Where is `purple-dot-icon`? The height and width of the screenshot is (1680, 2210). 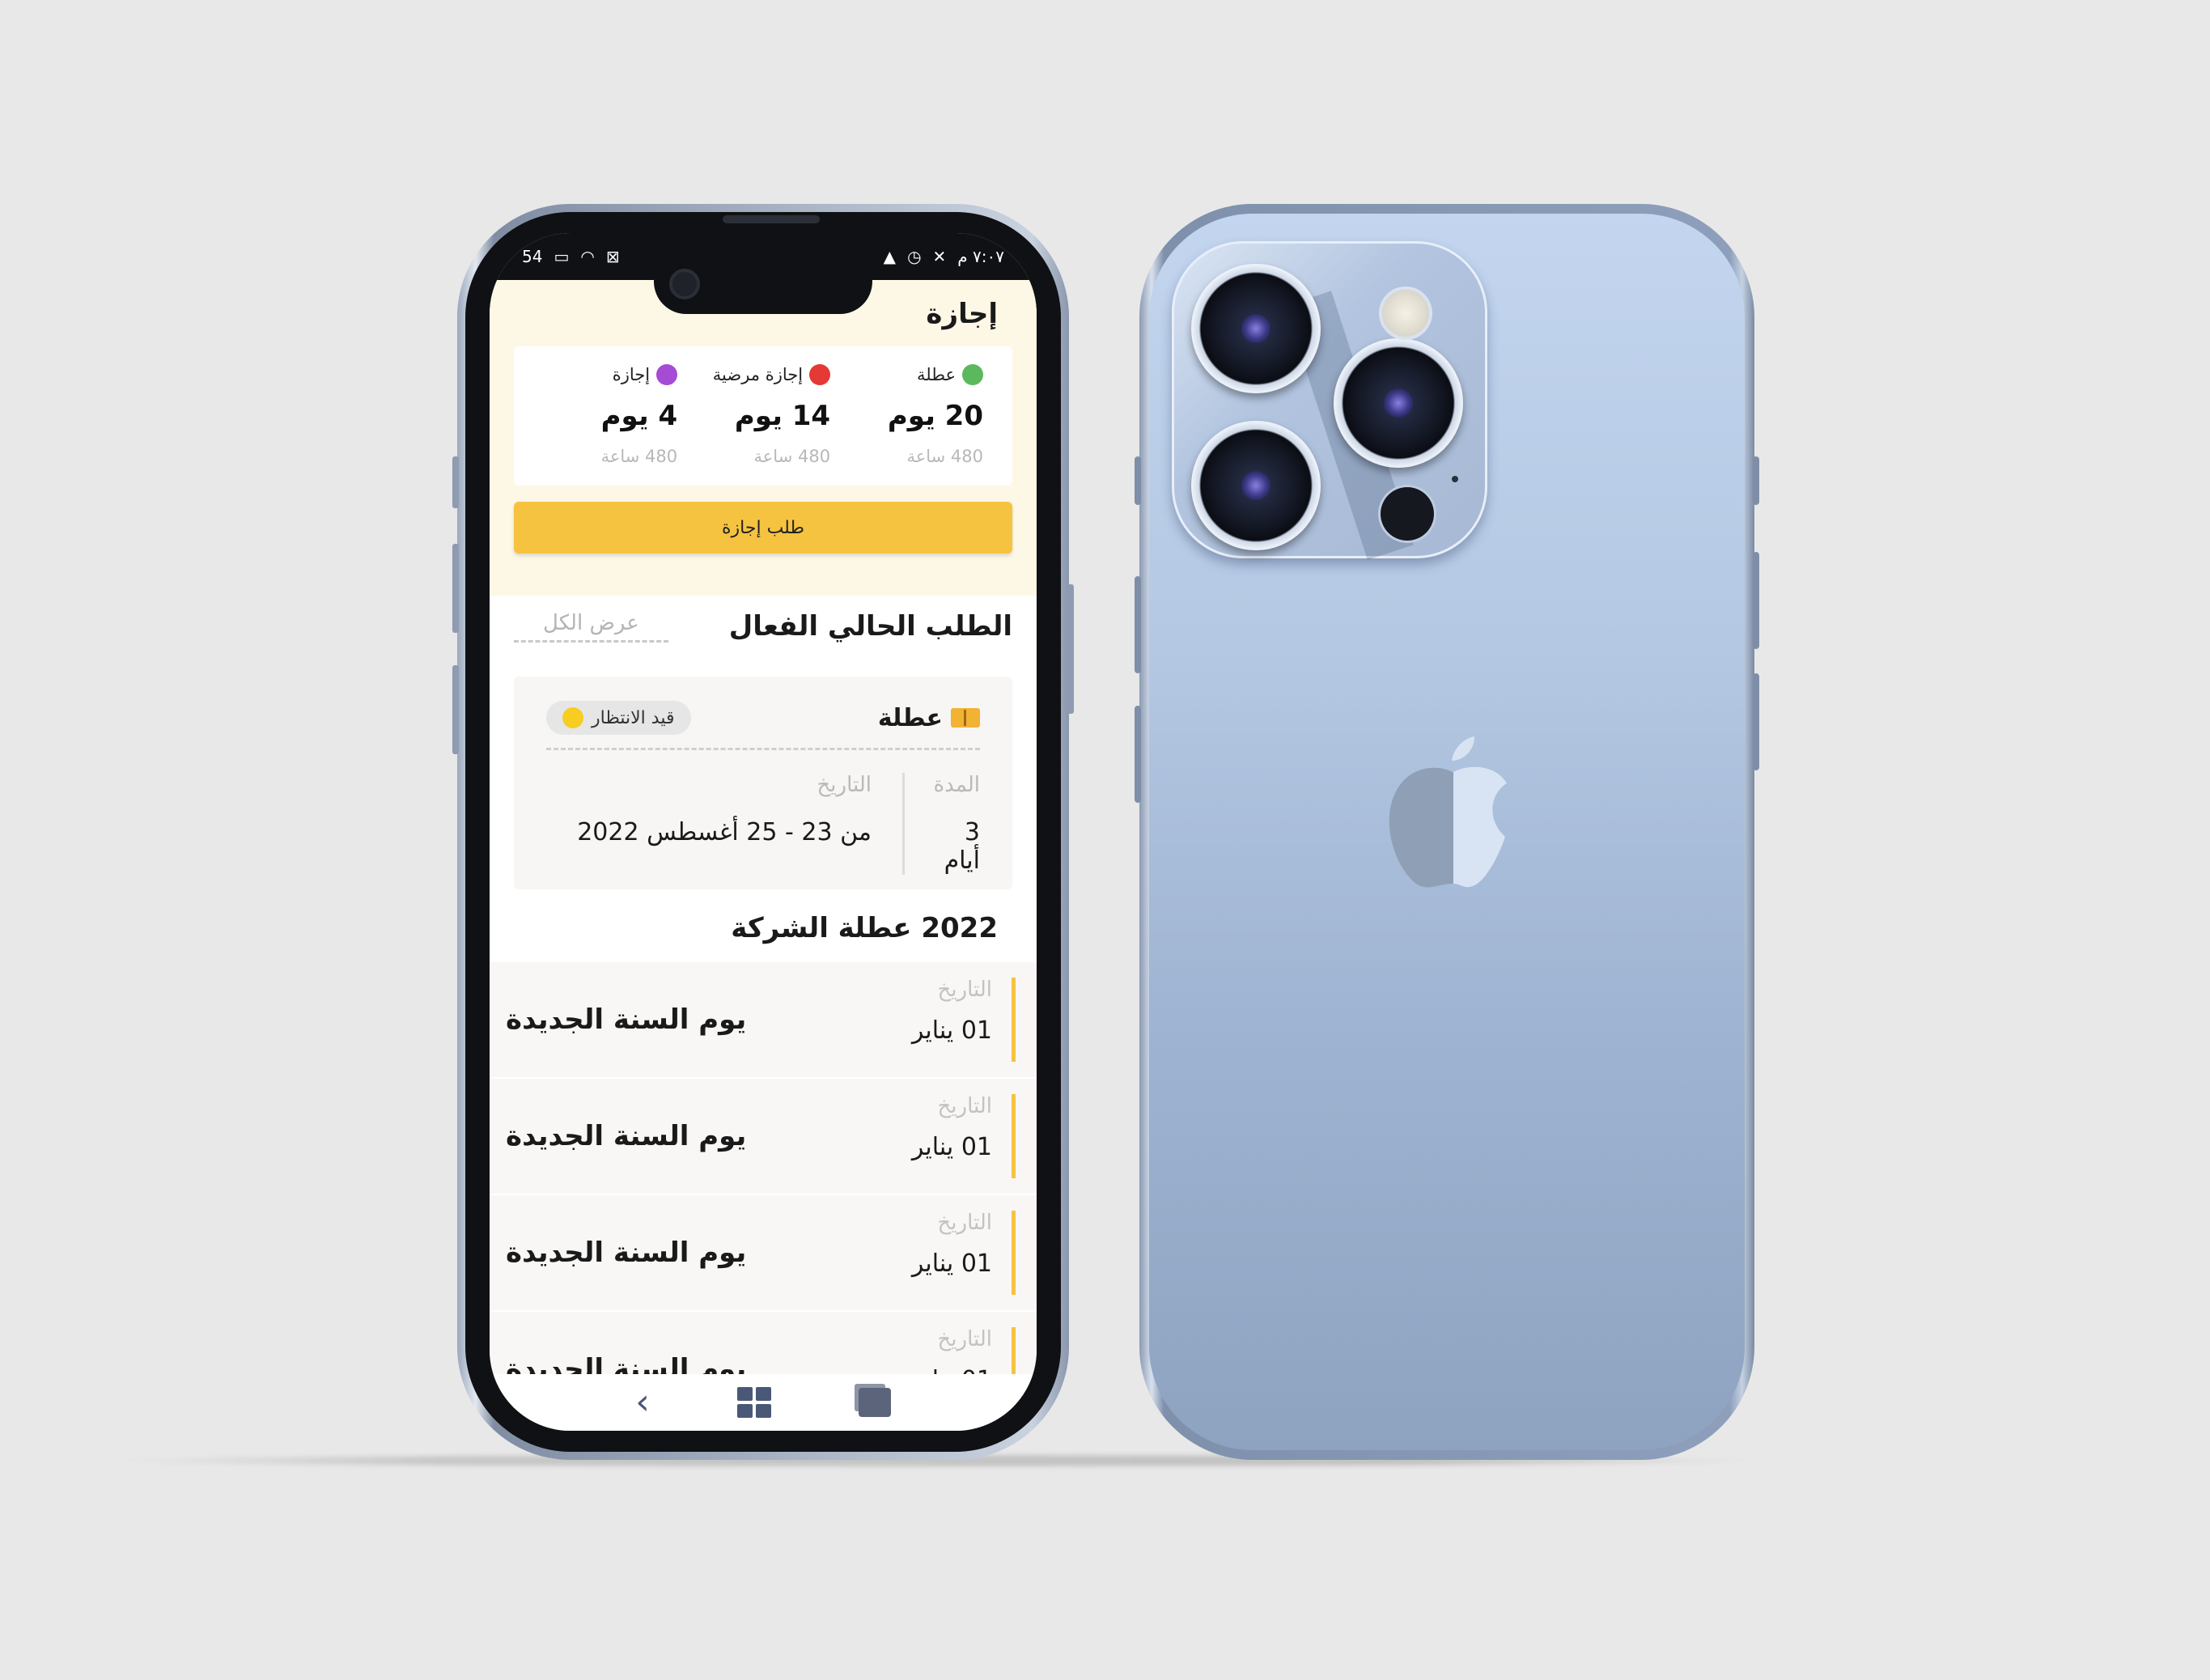
purple-dot-icon is located at coordinates (667, 375).